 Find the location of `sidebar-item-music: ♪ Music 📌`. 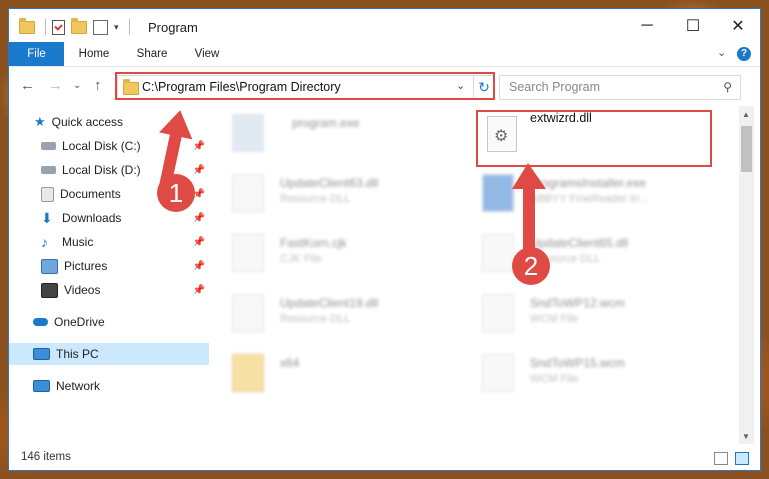

sidebar-item-music: ♪ Music 📌 is located at coordinates (109, 242).